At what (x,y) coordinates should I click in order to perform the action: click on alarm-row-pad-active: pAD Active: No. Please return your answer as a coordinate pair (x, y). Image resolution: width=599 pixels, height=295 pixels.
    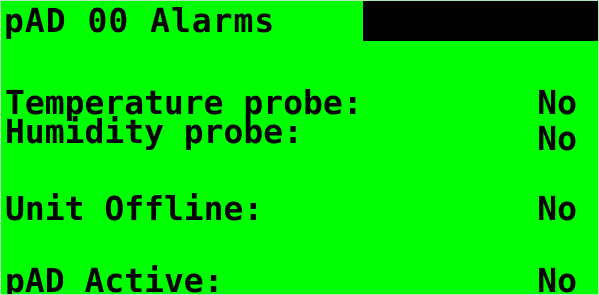
    Looking at the image, I should click on (298, 279).